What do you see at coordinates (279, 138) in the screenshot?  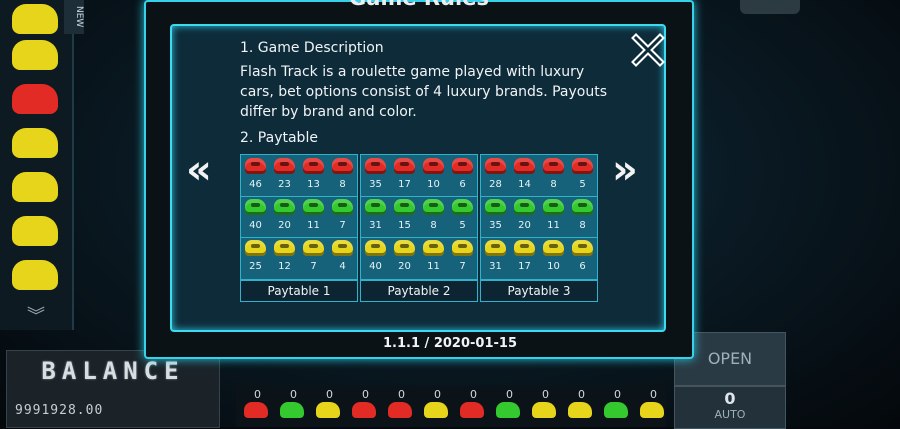 I see `section-title-paytable: 2. Paytable` at bounding box center [279, 138].